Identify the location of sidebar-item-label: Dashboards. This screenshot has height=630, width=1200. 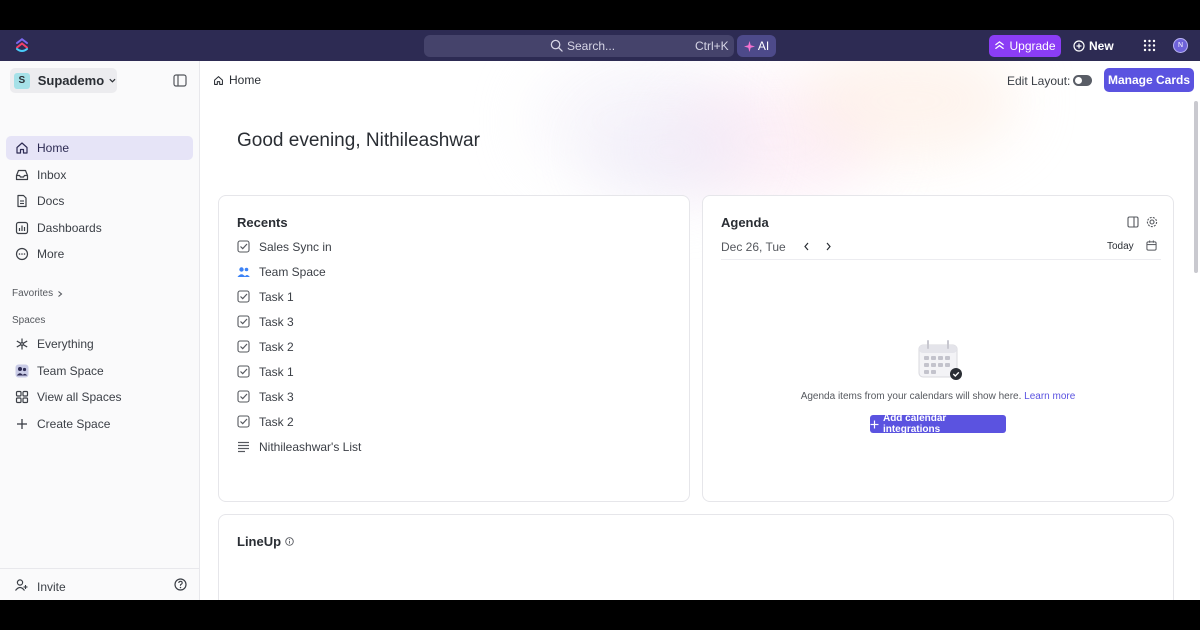
(69, 228).